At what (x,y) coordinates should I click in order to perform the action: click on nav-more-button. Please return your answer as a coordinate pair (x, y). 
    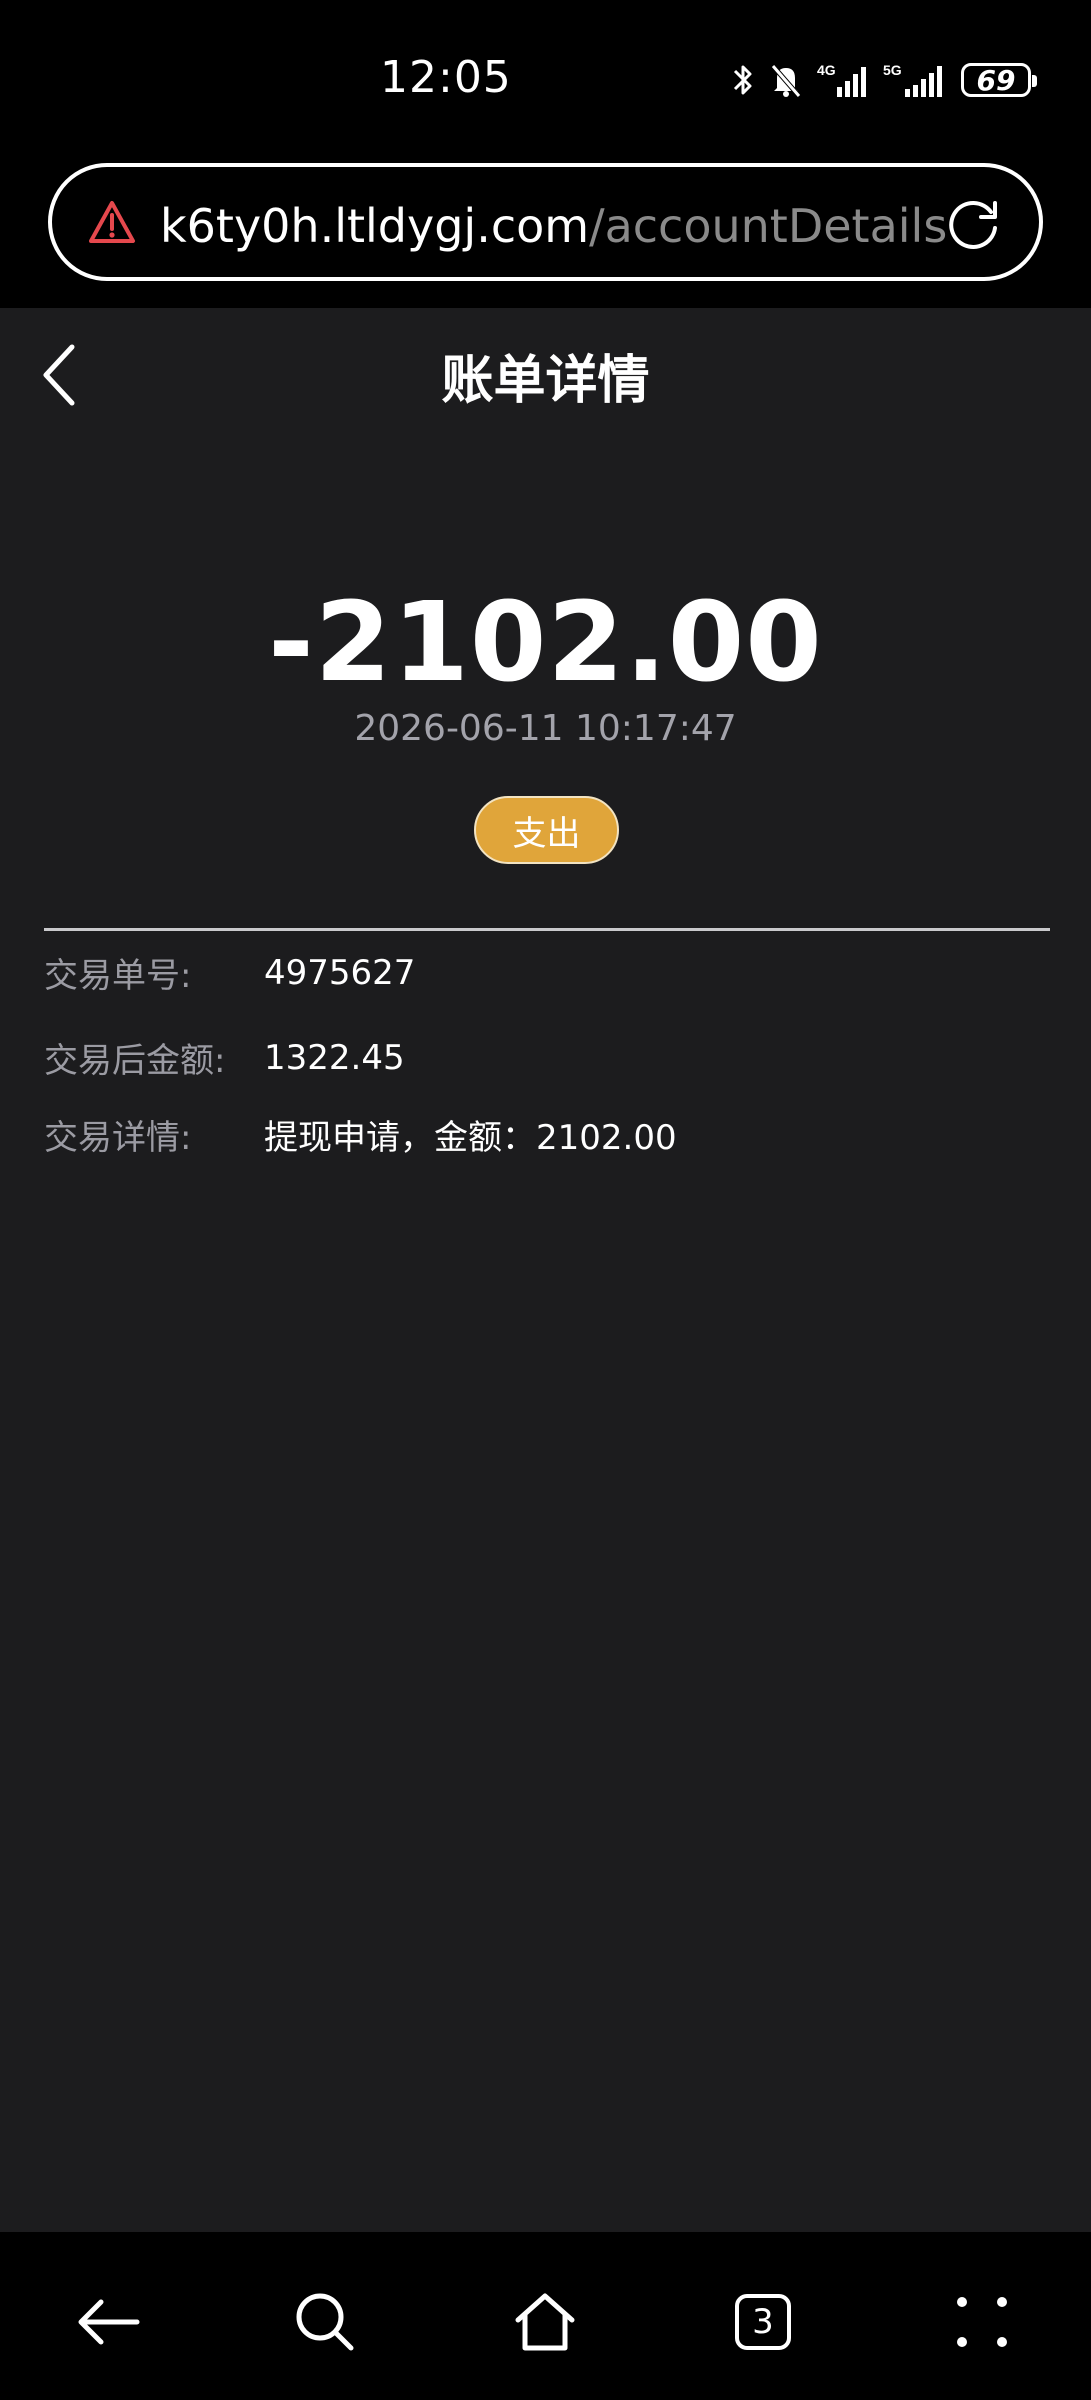
    Looking at the image, I should click on (982, 2322).